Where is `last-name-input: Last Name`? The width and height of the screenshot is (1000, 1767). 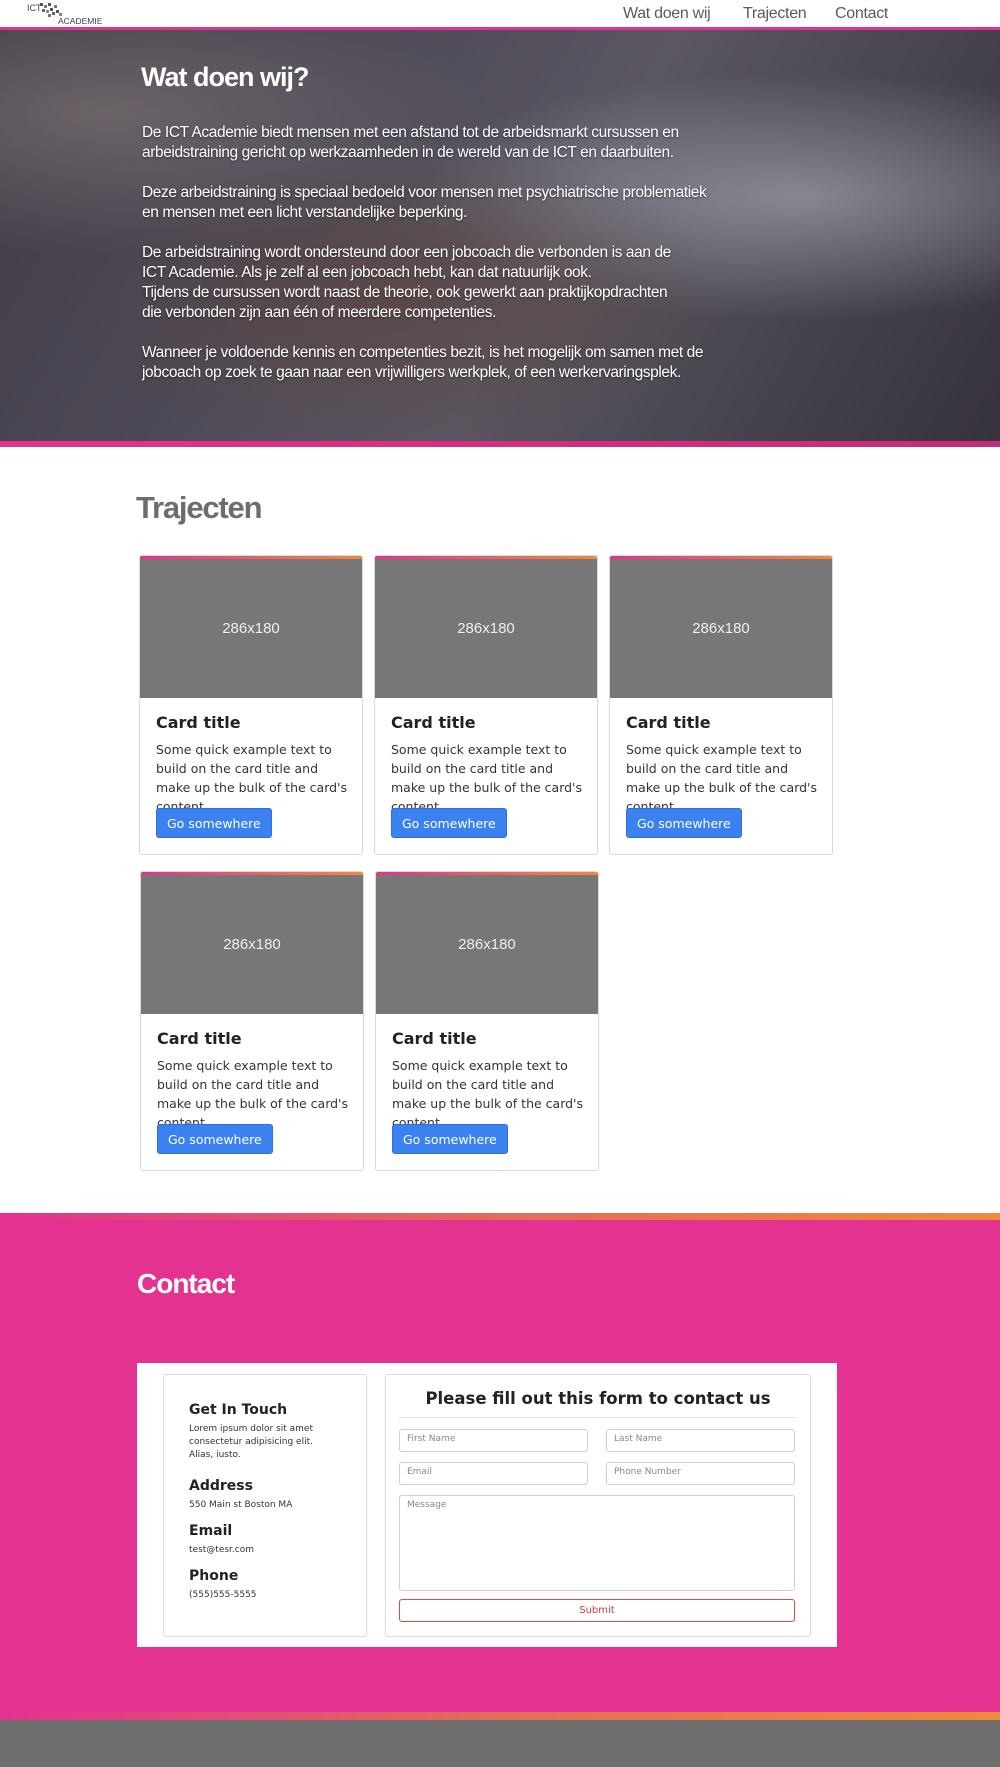
last-name-input: Last Name is located at coordinates (700, 1440).